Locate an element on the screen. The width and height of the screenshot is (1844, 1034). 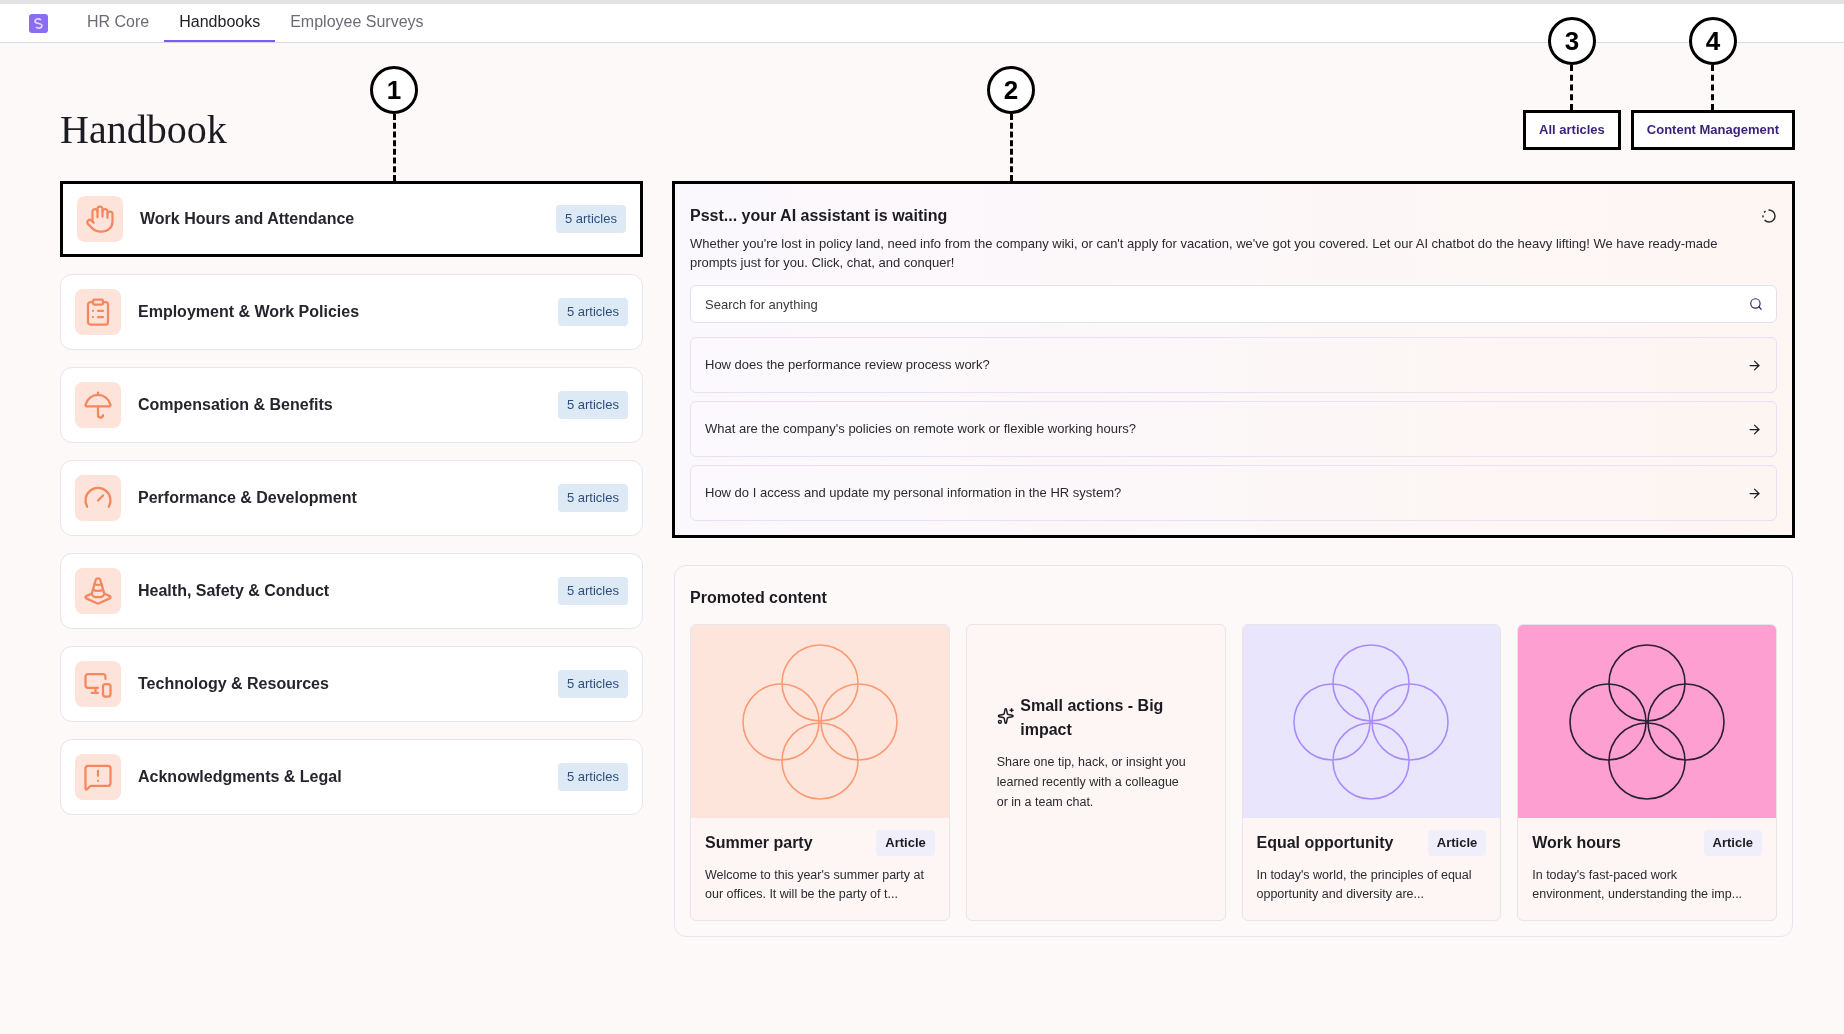
nav-tab: HR Core is located at coordinates (118, 23).